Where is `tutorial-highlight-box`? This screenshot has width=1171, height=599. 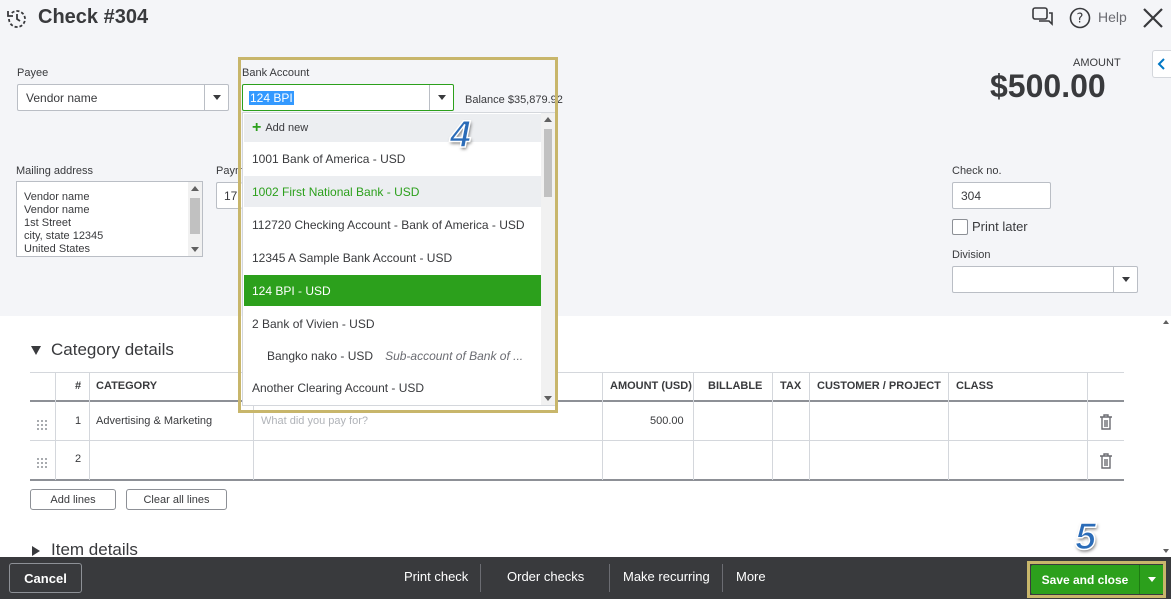 tutorial-highlight-box is located at coordinates (1096, 579).